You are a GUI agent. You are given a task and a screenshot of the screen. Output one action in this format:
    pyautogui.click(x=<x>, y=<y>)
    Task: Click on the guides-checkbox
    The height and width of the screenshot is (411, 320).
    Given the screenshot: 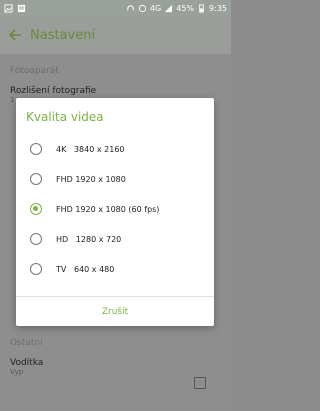 What is the action you would take?
    pyautogui.click(x=200, y=383)
    